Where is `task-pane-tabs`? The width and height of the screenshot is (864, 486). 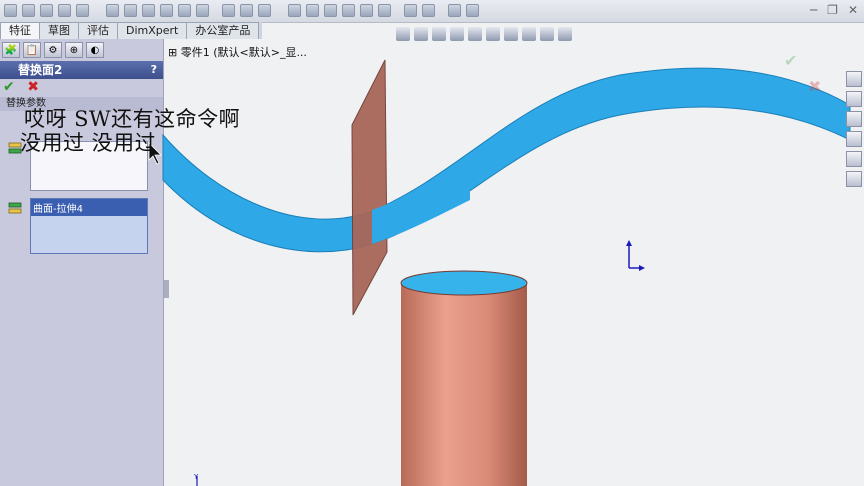 task-pane-tabs is located at coordinates (855, 131).